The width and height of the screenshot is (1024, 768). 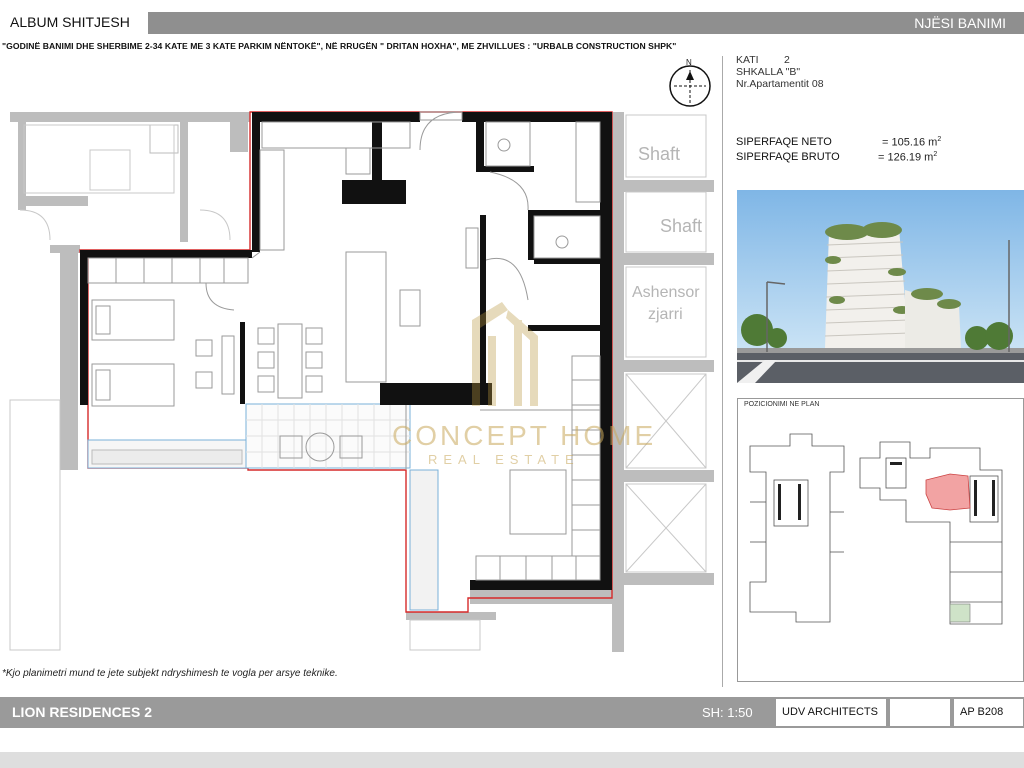 I want to click on gross-area-value: = 126.19 m2, so click(x=908, y=157).